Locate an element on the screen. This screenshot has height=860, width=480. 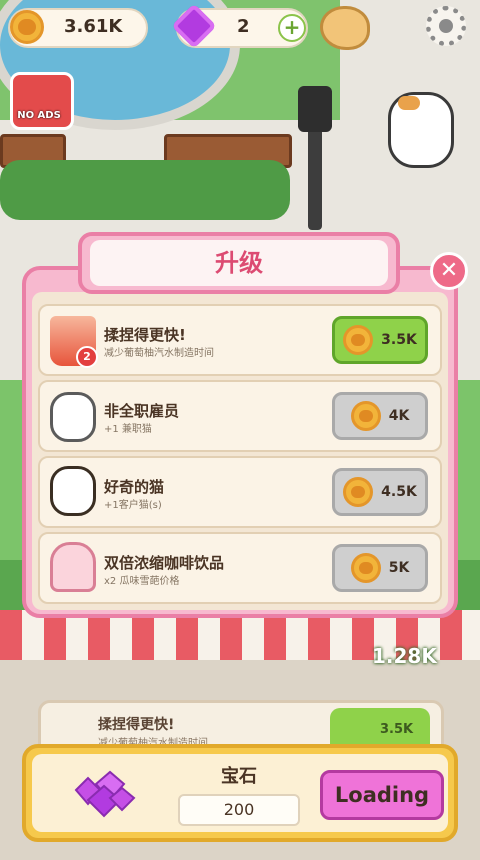
upgrade-price: 4.5K is located at coordinates (399, 492).